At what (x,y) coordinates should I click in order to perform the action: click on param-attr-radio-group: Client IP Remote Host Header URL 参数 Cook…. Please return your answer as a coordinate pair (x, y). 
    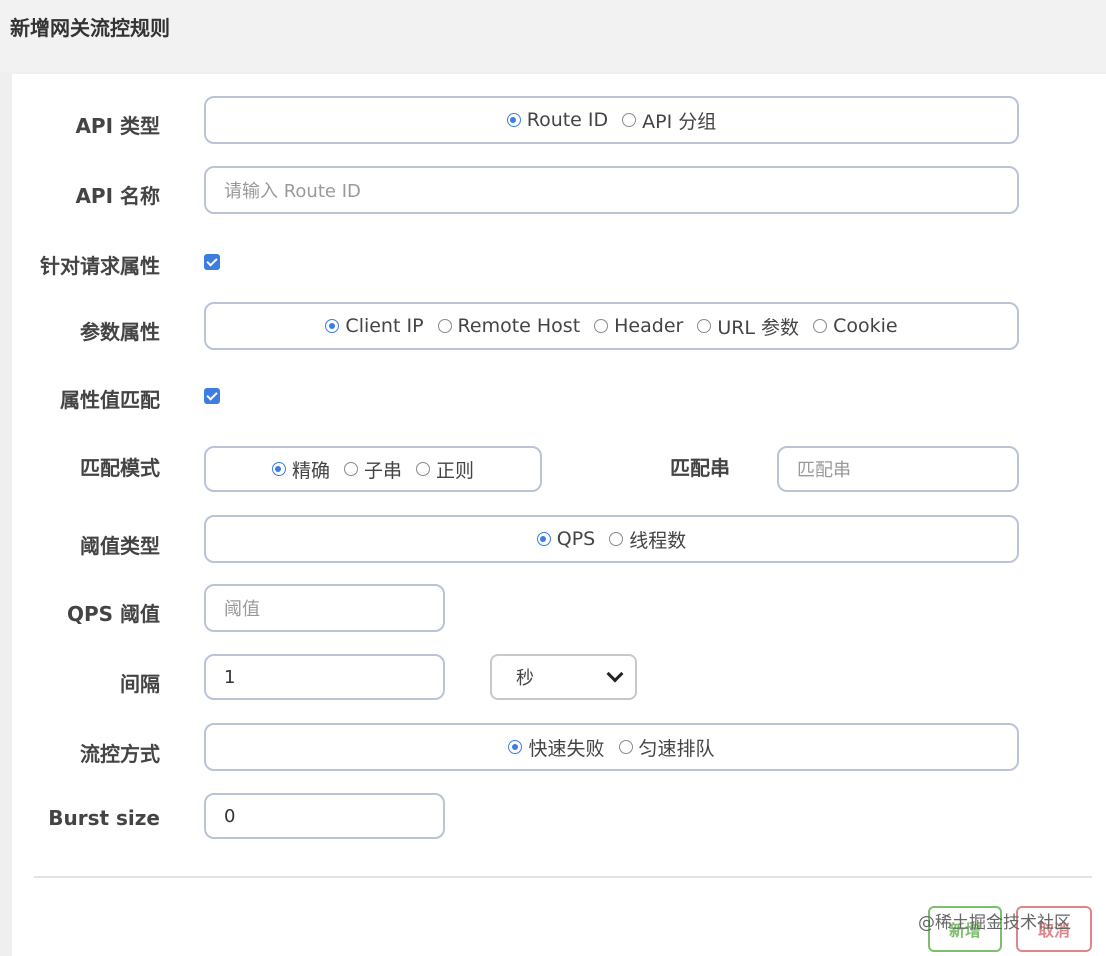
    Looking at the image, I should click on (611, 326).